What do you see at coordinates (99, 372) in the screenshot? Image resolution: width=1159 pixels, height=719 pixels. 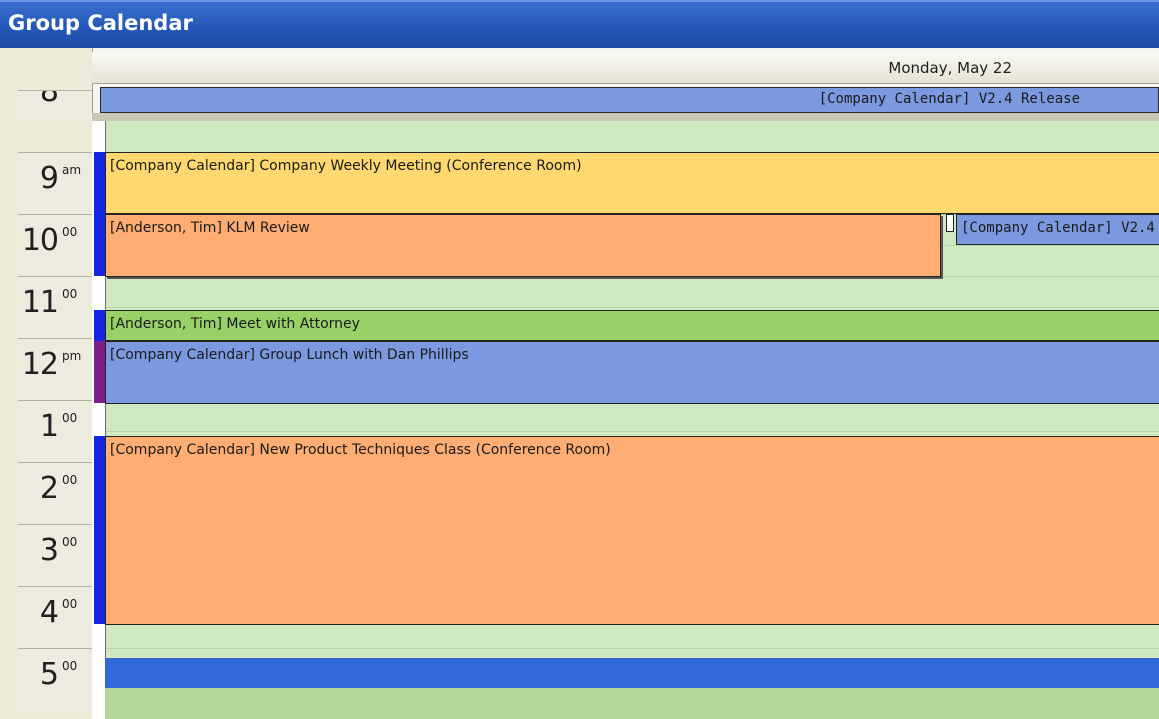 I see `tentative-bar` at bounding box center [99, 372].